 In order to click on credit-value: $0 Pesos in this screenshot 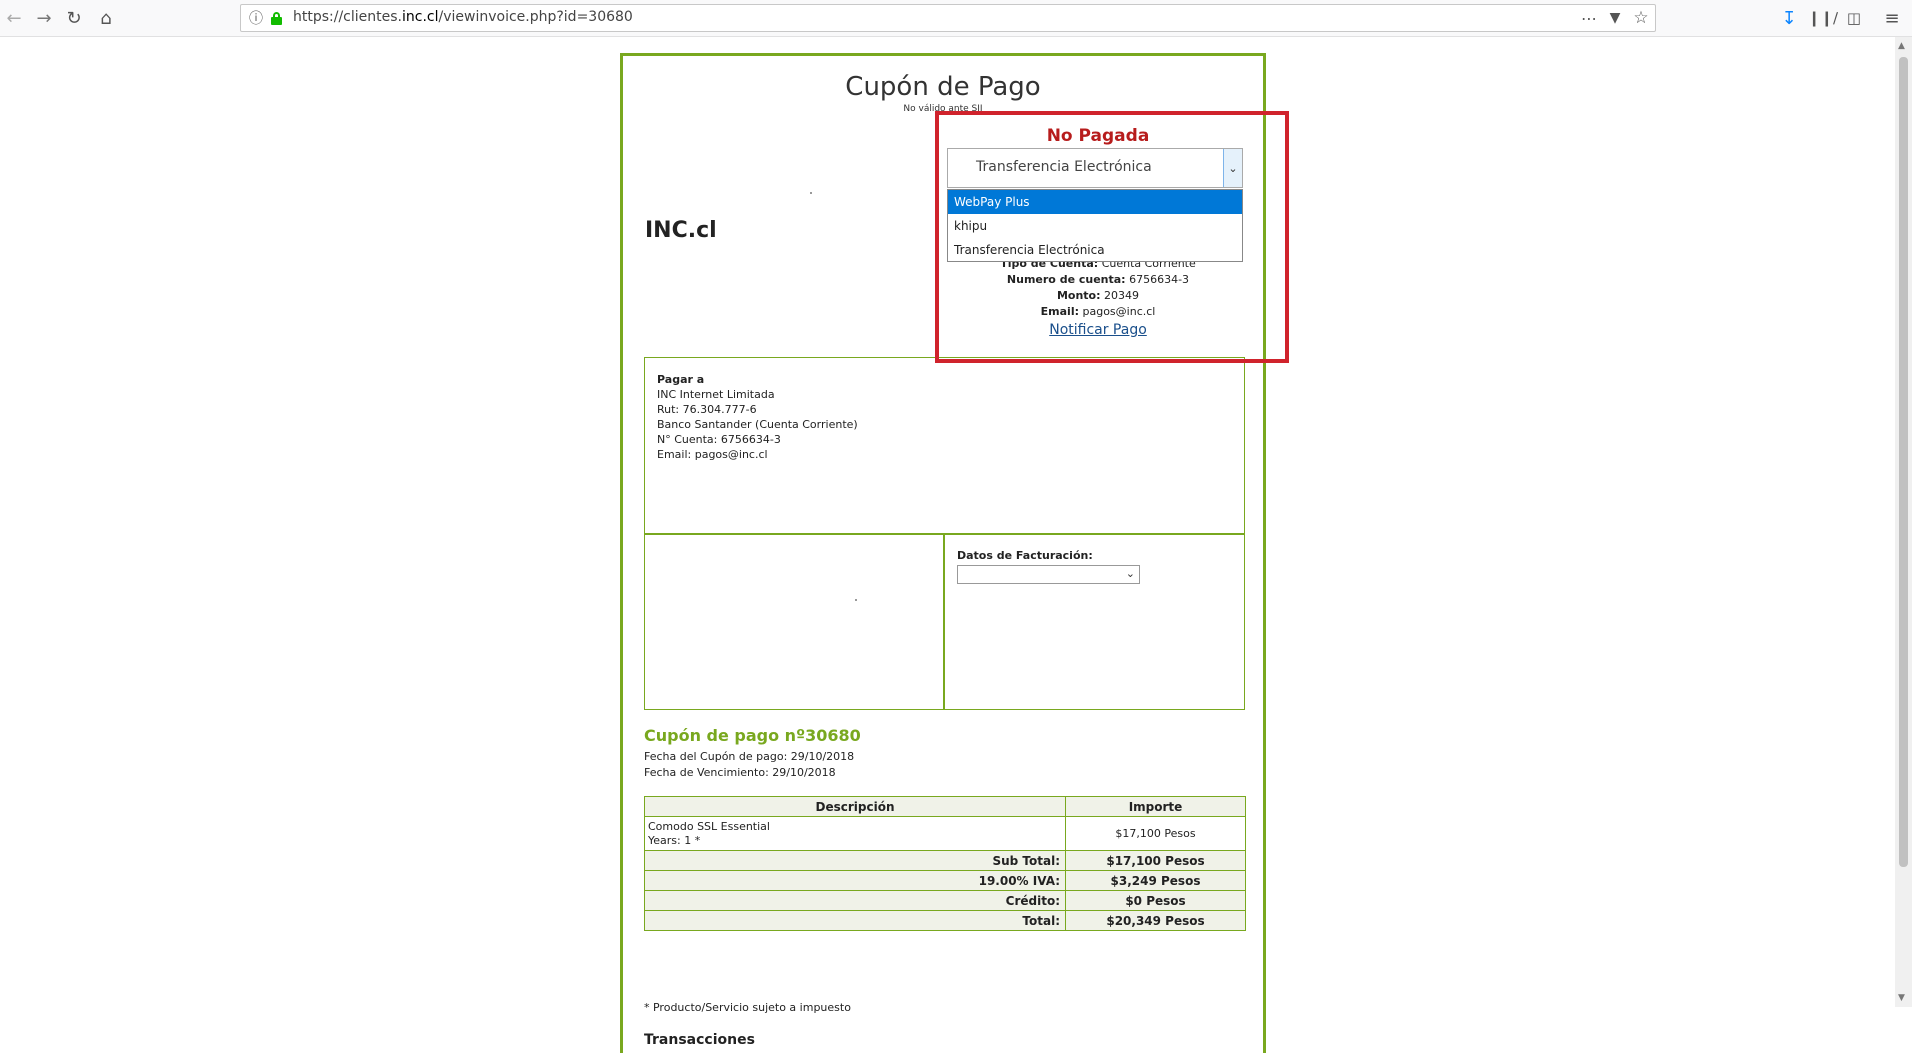, I will do `click(1155, 900)`.